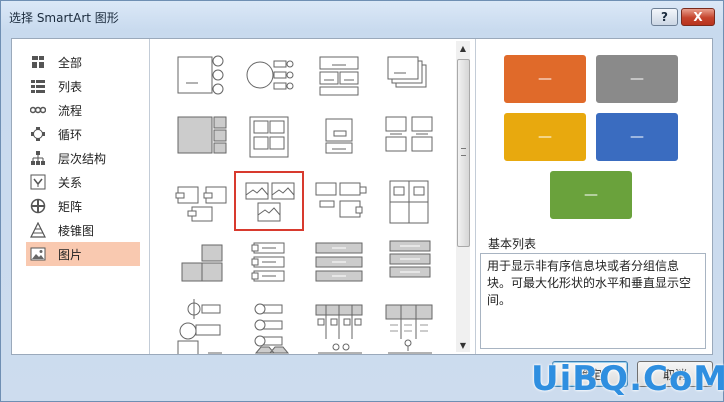 Image resolution: width=724 pixels, height=402 pixels. I want to click on preview-shape-yellow: —, so click(545, 137).